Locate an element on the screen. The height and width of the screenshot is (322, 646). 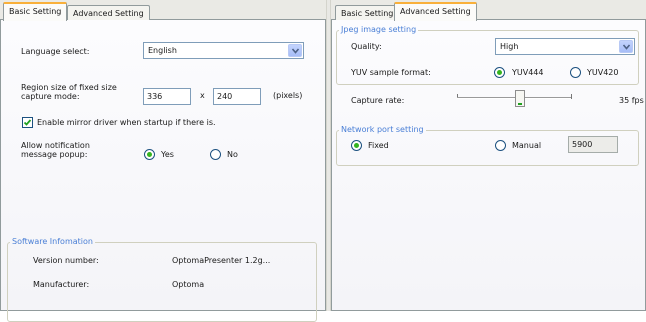
region-size-label-line2: capture mode: is located at coordinates (50, 96).